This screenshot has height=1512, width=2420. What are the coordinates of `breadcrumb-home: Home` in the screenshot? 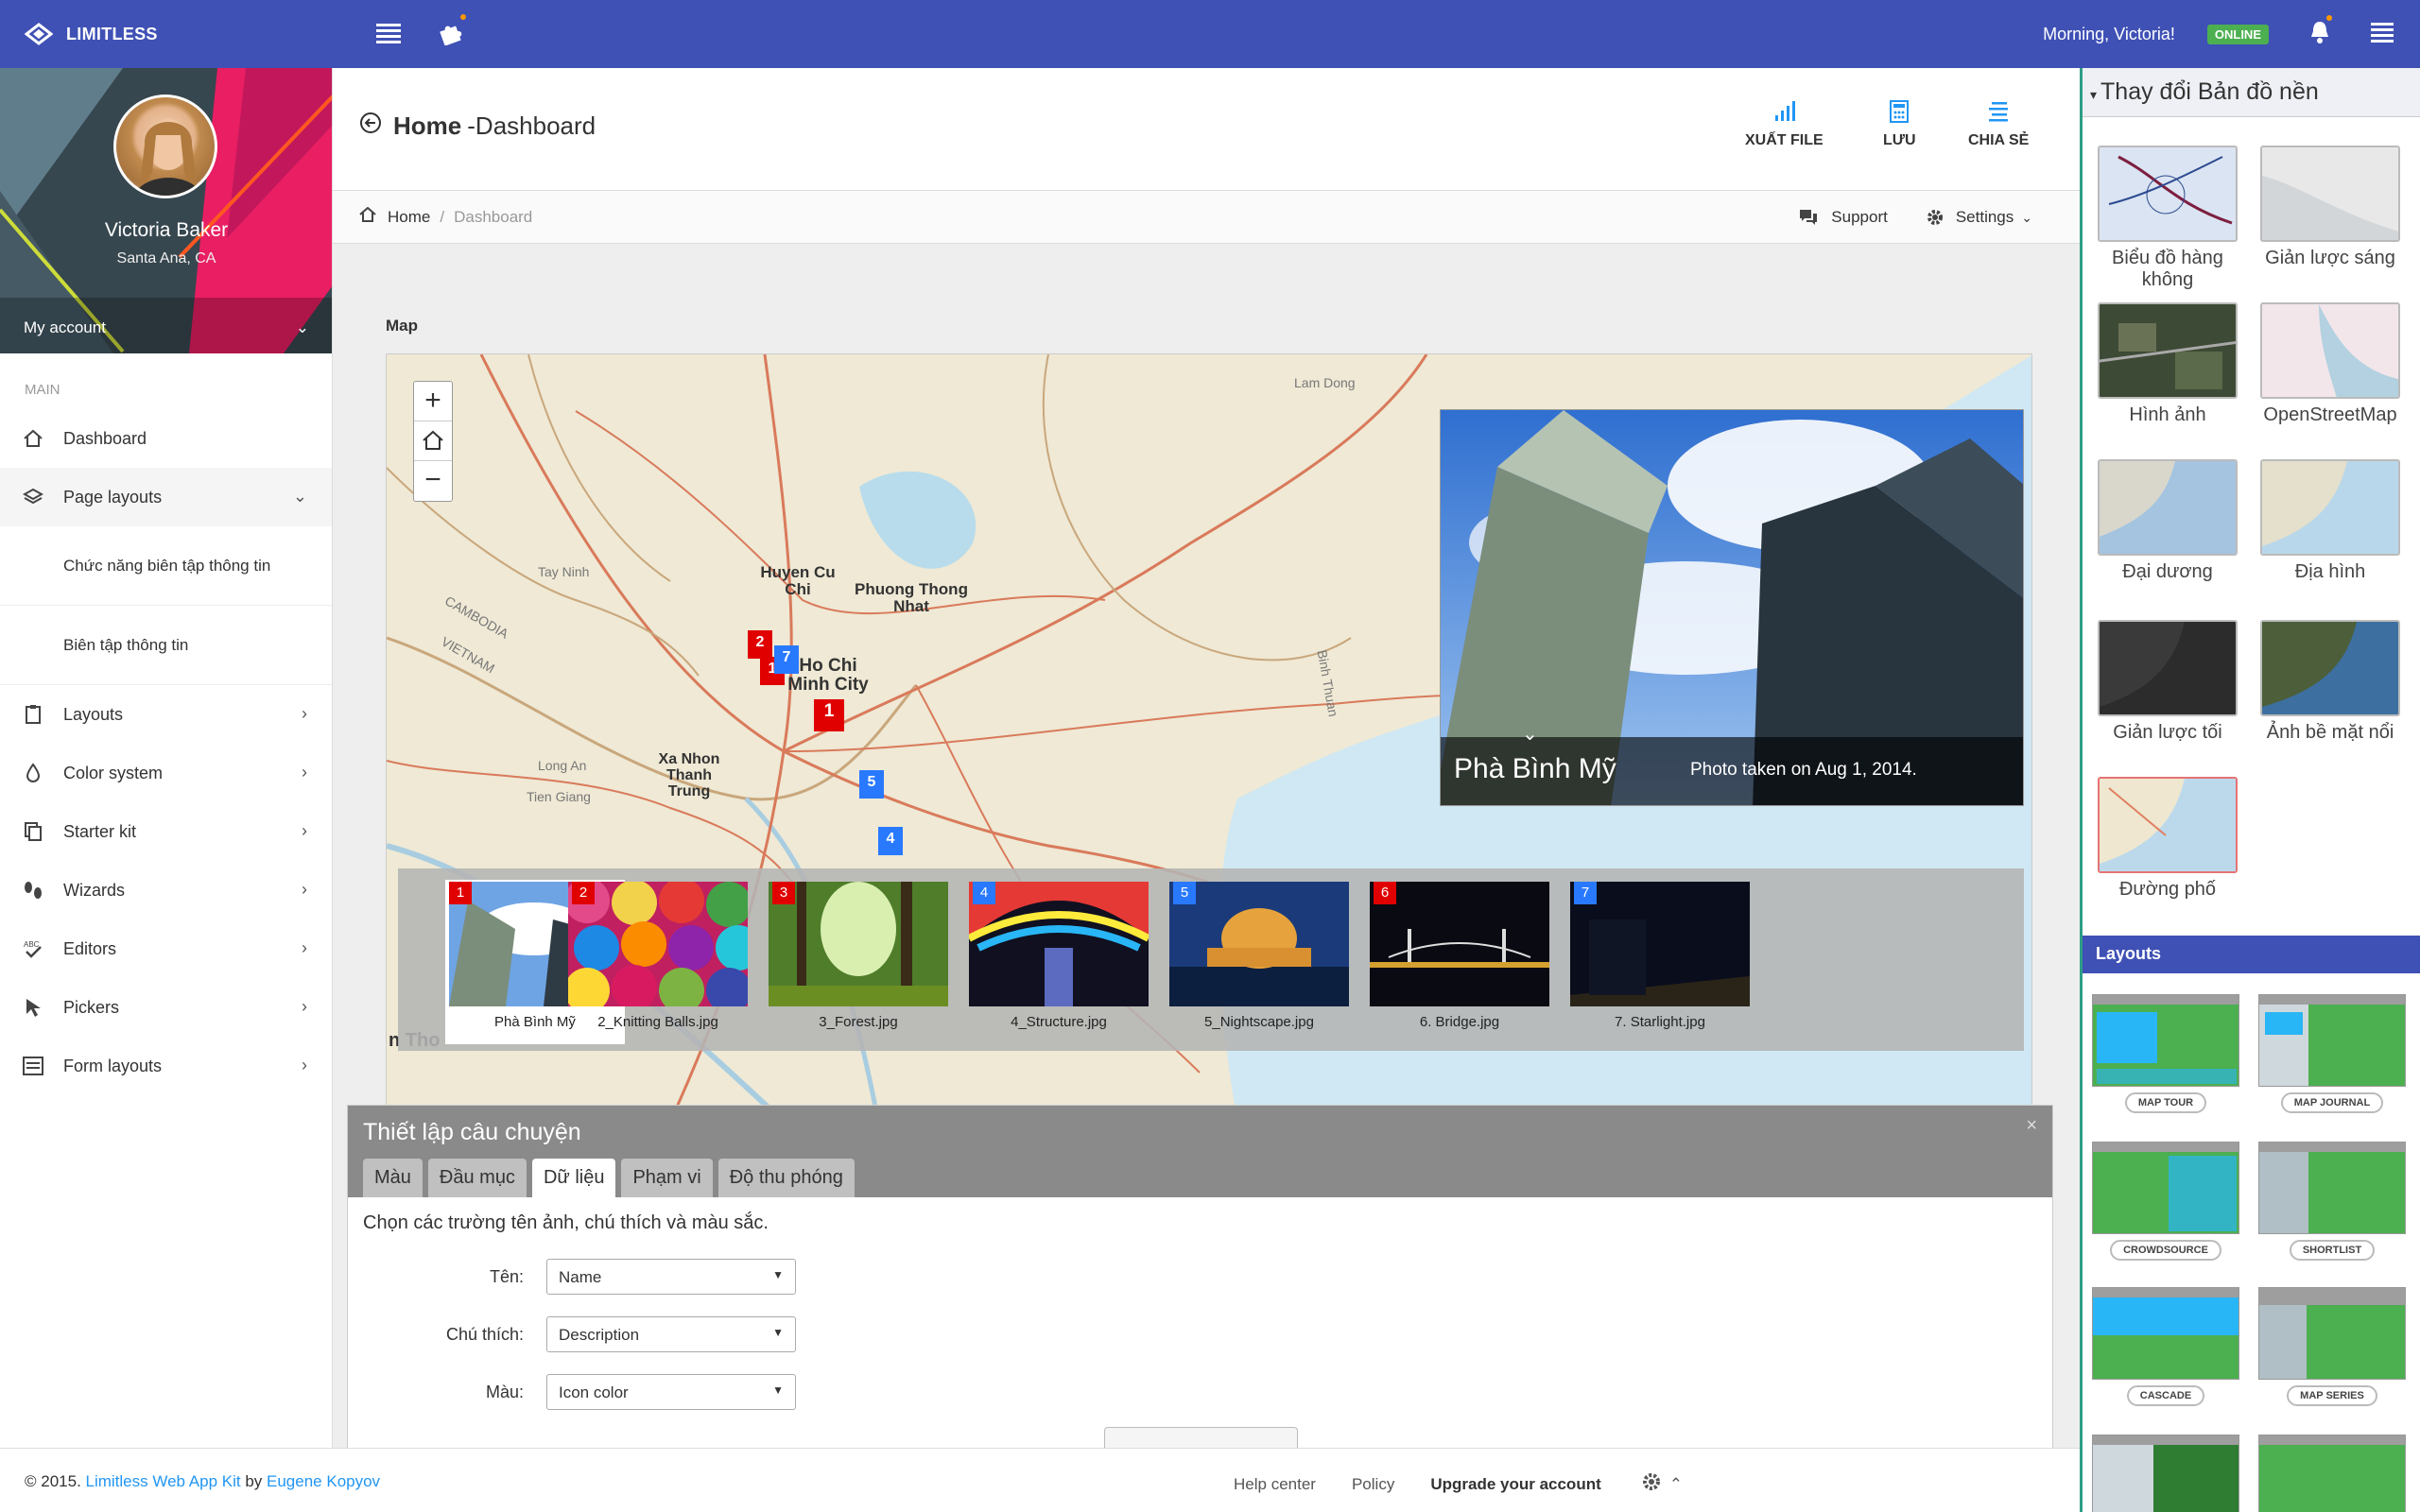 It's located at (409, 217).